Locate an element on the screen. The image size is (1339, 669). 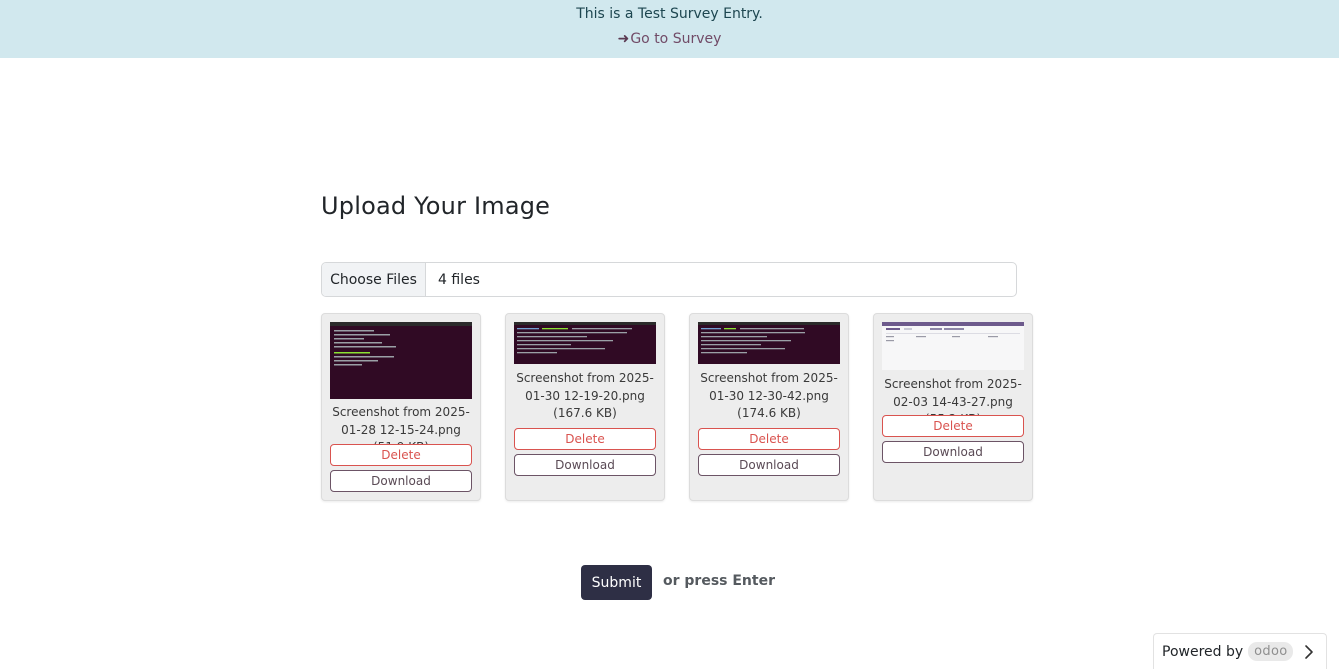
go-to-survey-link: ➜Go to Survey is located at coordinates (669, 39).